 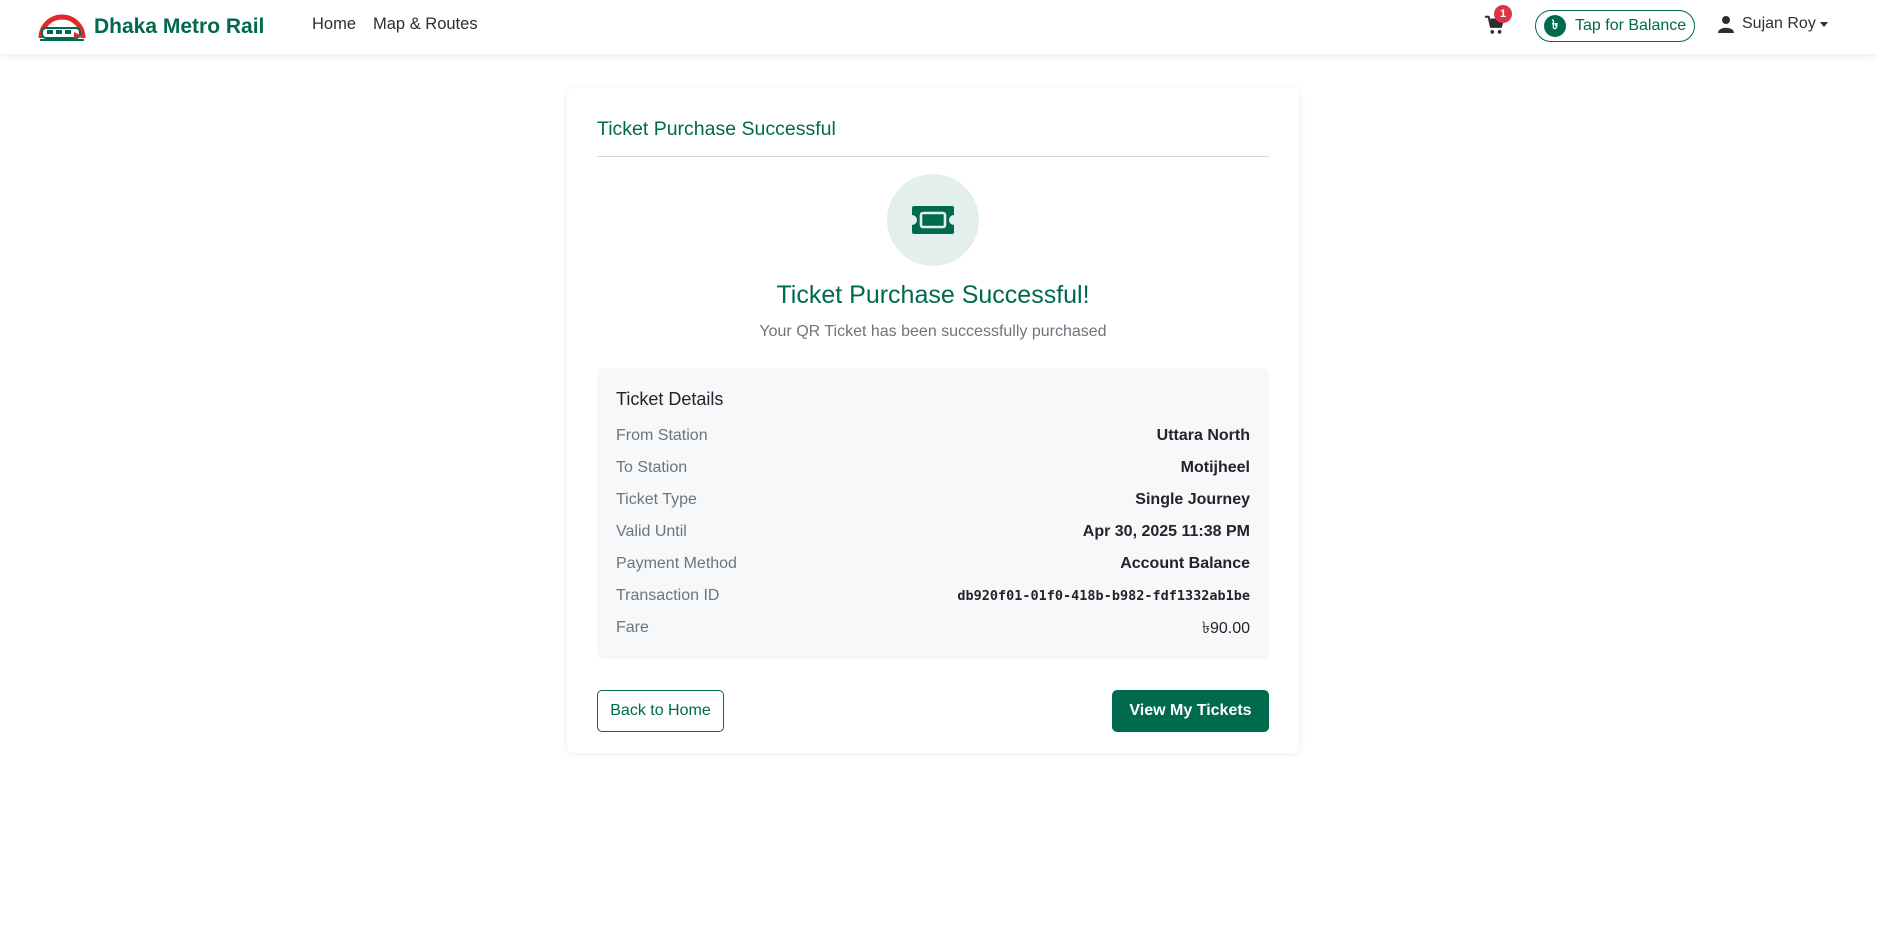 What do you see at coordinates (1779, 23) in the screenshot?
I see `user-name: Sujan Roy` at bounding box center [1779, 23].